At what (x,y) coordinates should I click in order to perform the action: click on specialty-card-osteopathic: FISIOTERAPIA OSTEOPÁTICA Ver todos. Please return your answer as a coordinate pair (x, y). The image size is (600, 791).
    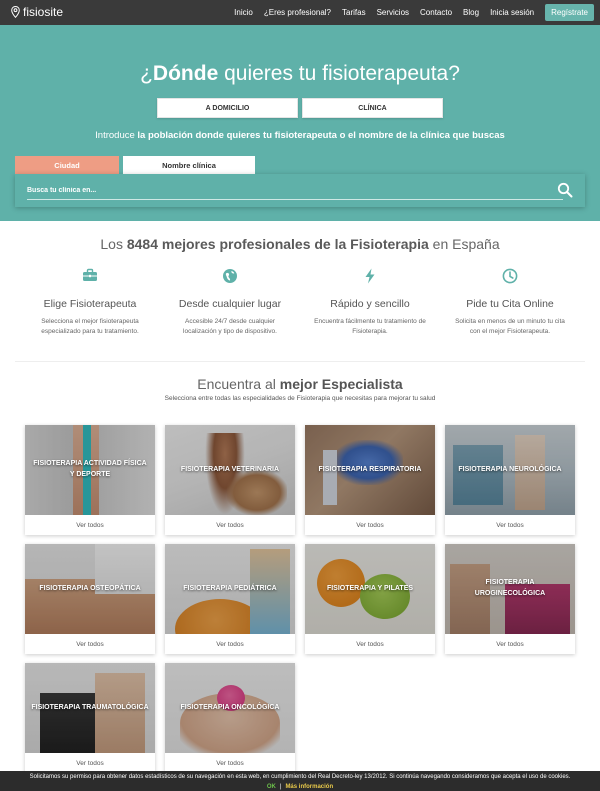
    Looking at the image, I should click on (90, 599).